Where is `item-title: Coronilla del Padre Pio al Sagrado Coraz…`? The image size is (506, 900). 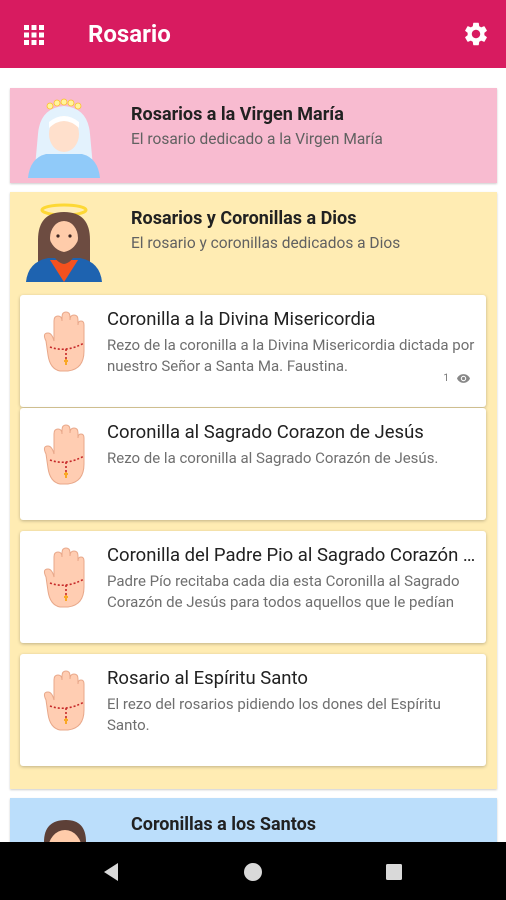
item-title: Coronilla del Padre Pio al Sagrado Coraz… is located at coordinates (293, 555).